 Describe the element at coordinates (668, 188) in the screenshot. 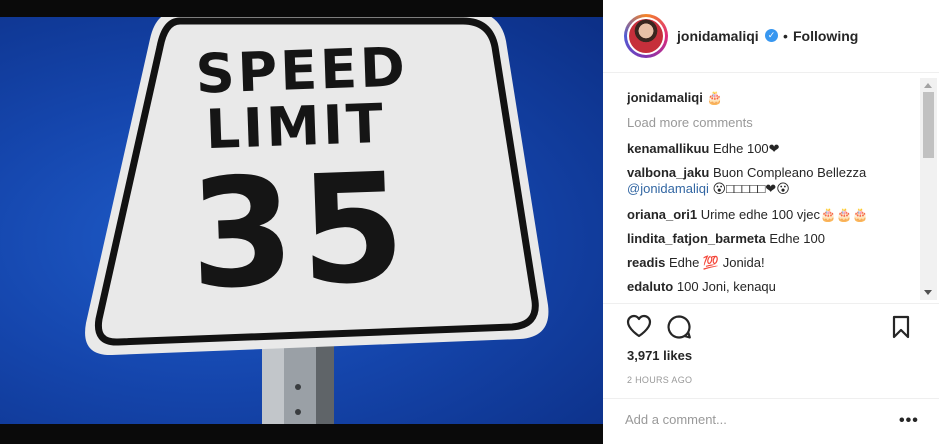

I see `comment-mention-link: @jonidamaliqi` at that location.